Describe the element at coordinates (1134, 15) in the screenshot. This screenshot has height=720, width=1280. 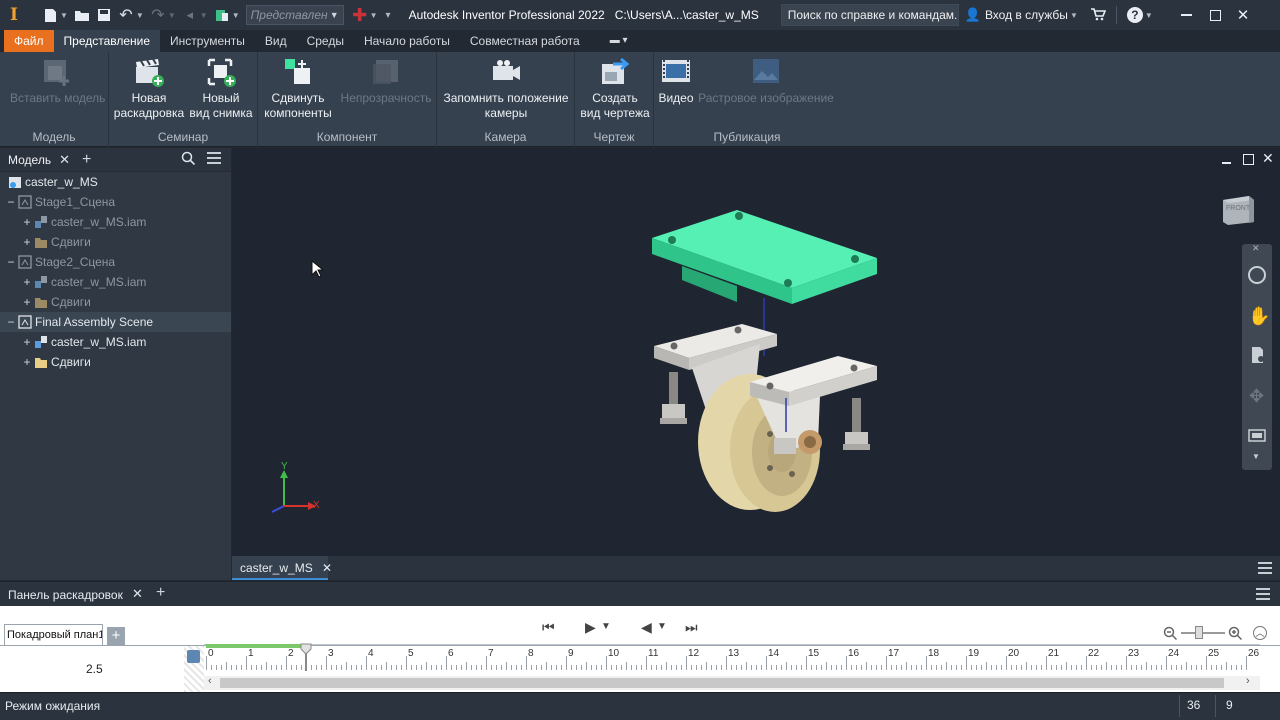
I see `help-icon: ?` at that location.